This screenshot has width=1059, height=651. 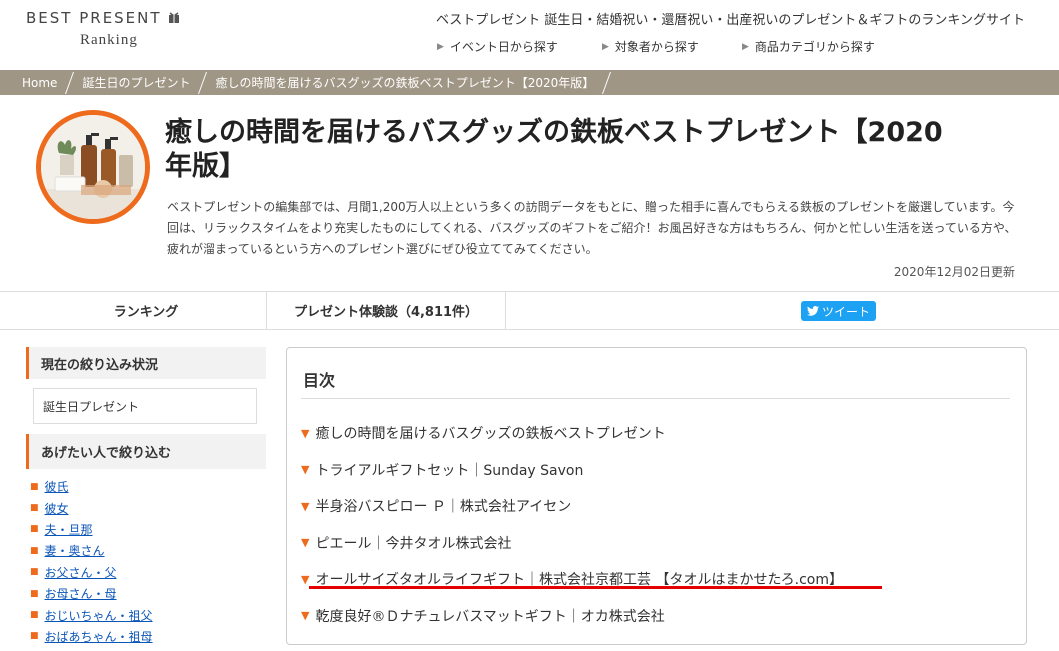 I want to click on current-filter-value: 誕生日プレゼント, so click(x=145, y=406).